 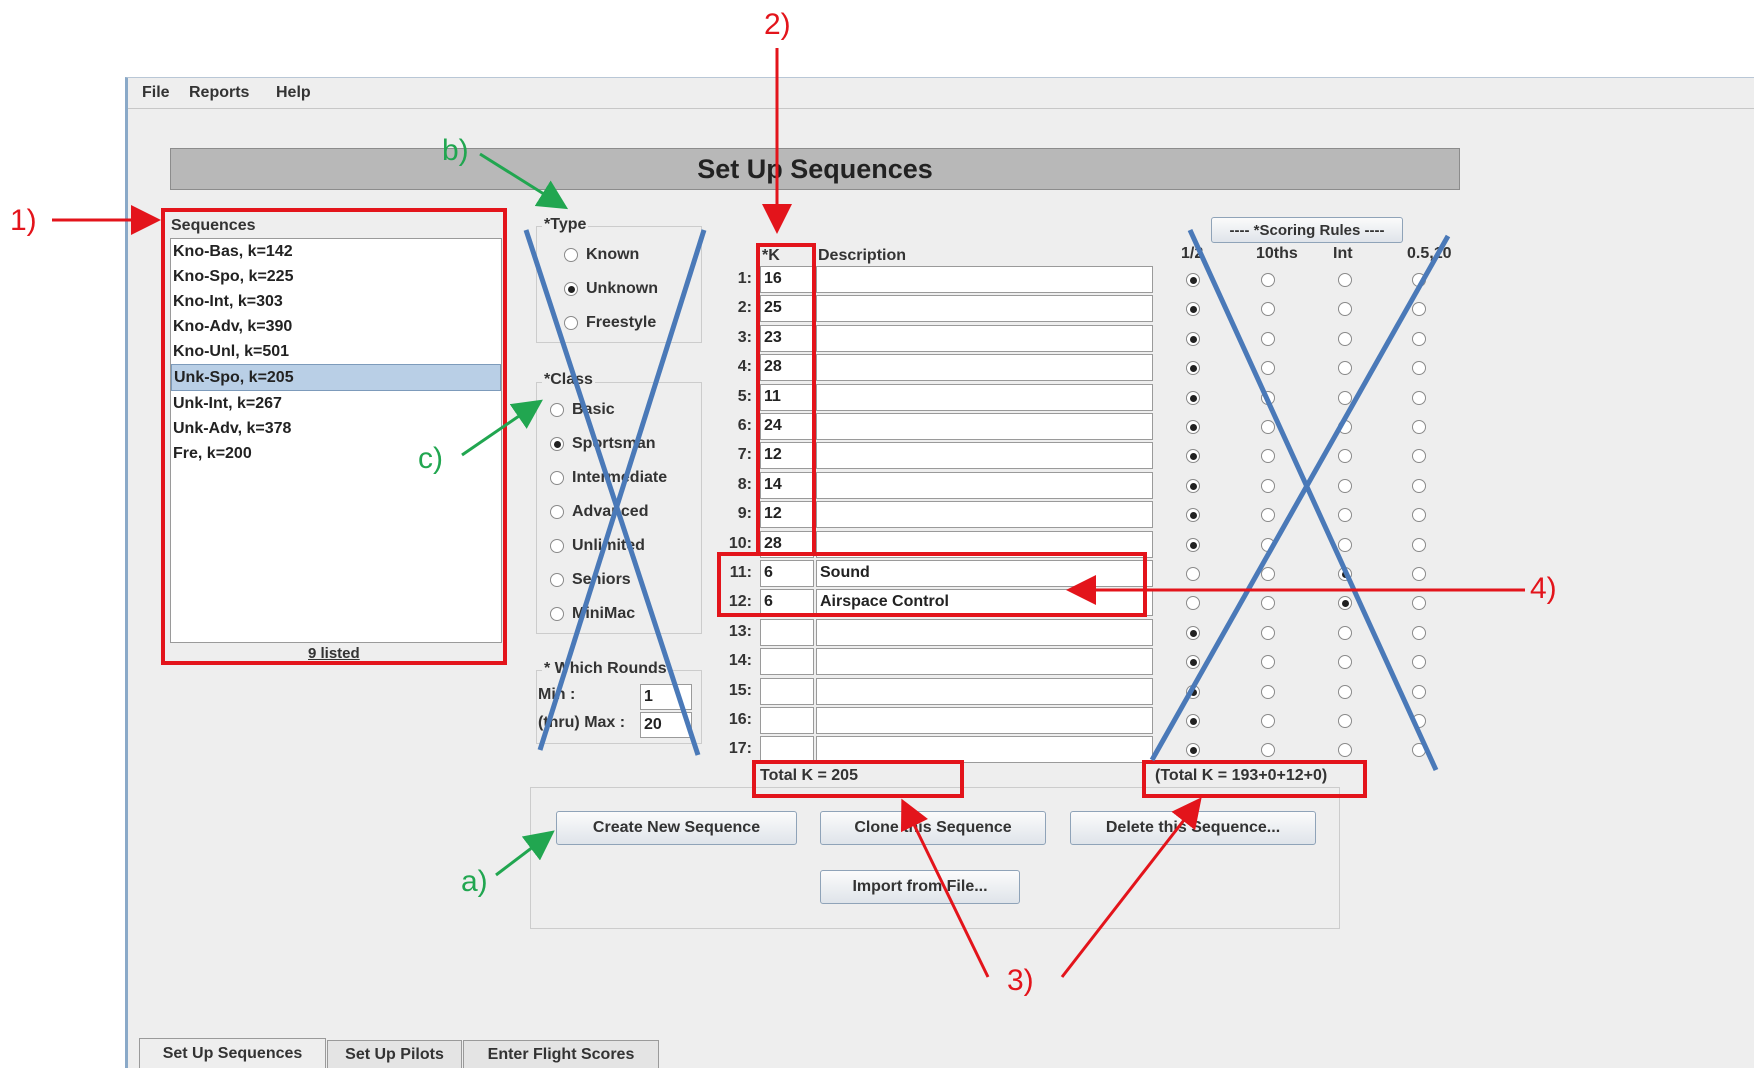 I want to click on annotation-label-b: b), so click(x=455, y=150).